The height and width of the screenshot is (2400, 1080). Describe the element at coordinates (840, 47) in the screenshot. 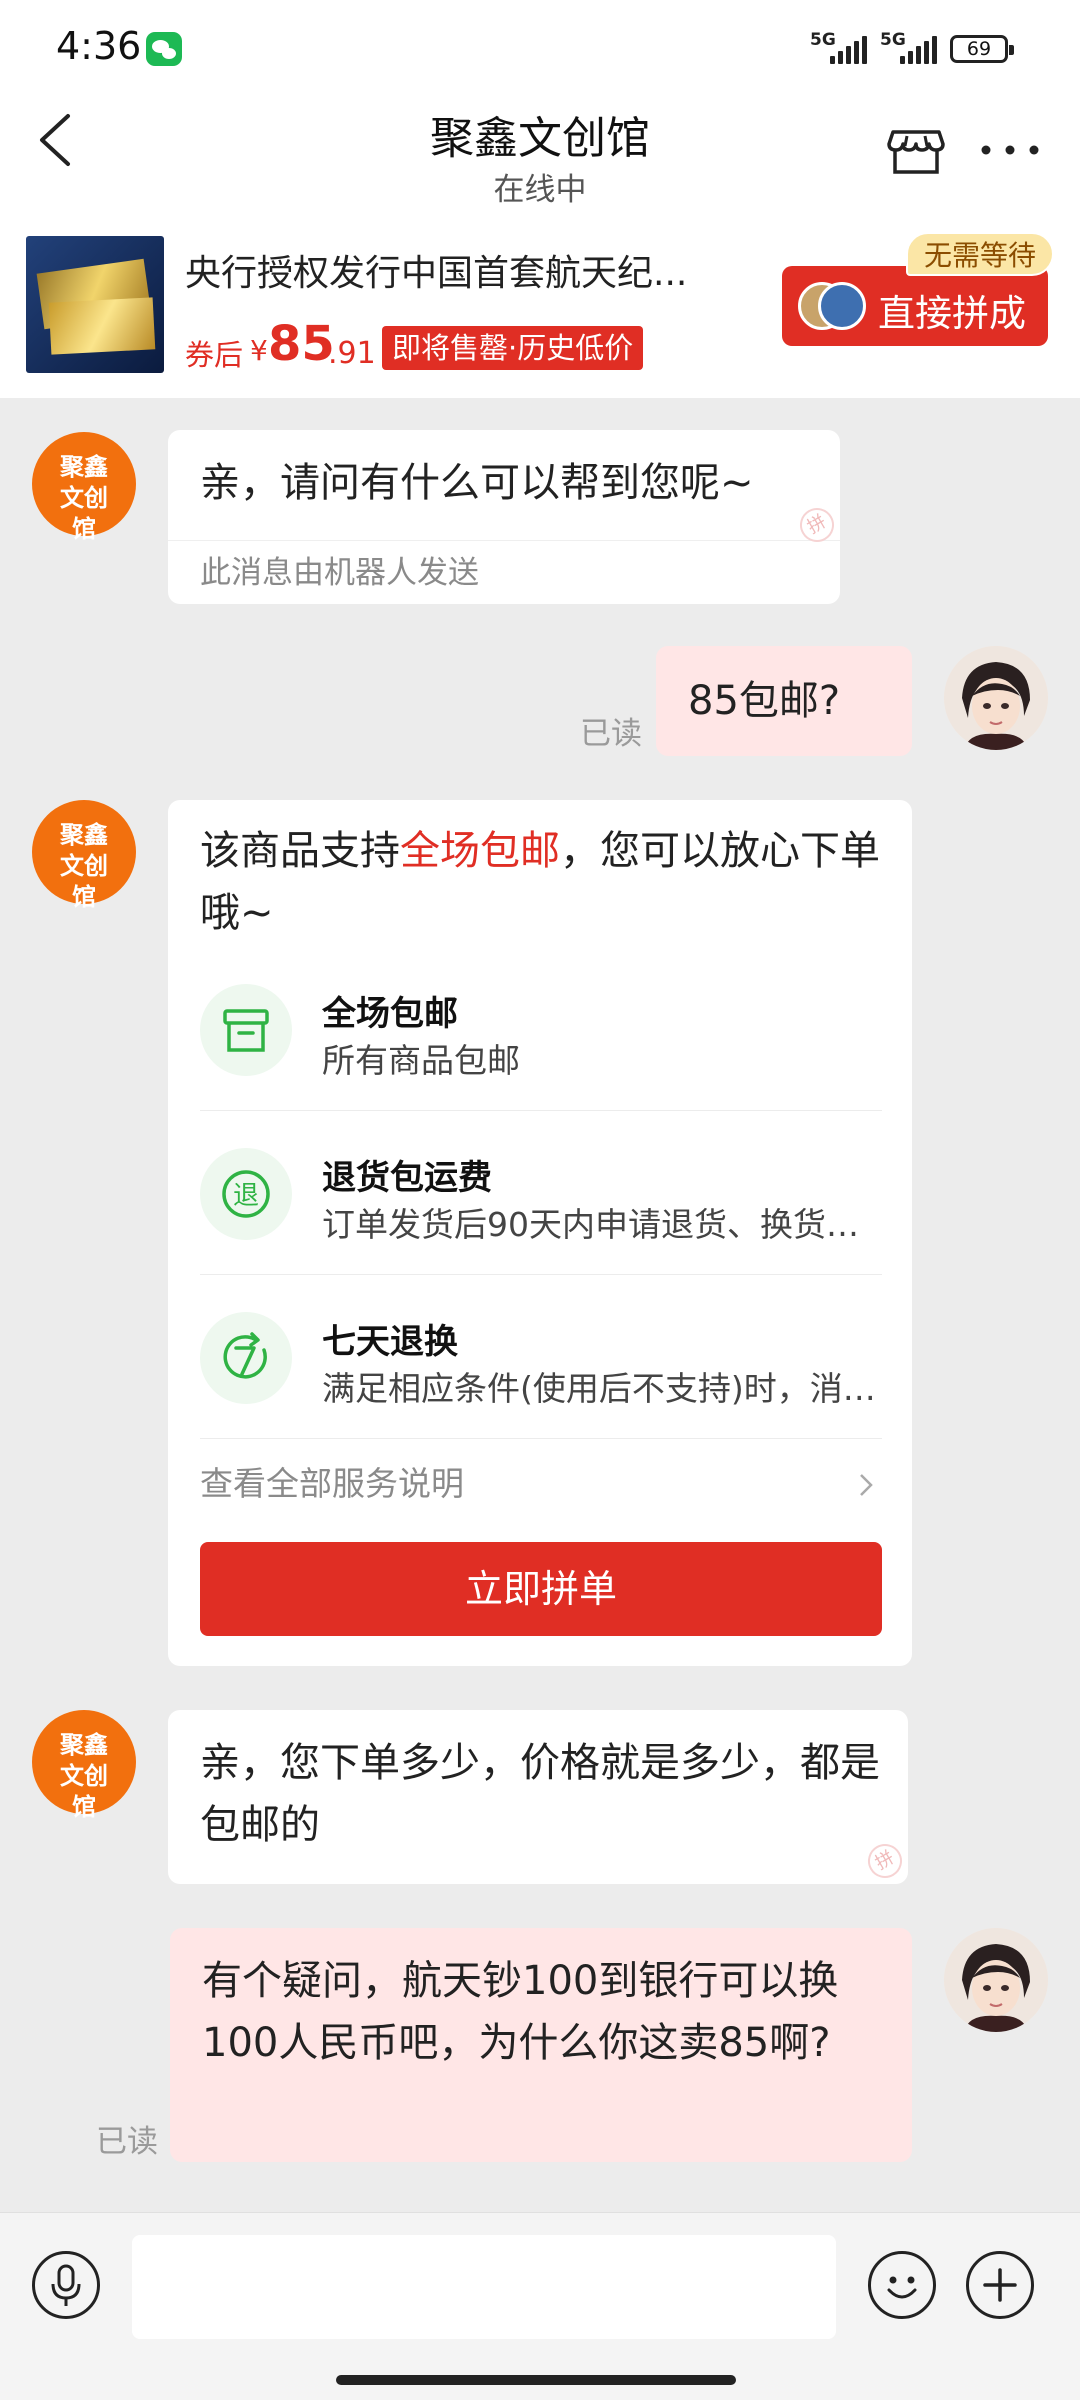

I see `signal-5g-icon: 5G` at that location.